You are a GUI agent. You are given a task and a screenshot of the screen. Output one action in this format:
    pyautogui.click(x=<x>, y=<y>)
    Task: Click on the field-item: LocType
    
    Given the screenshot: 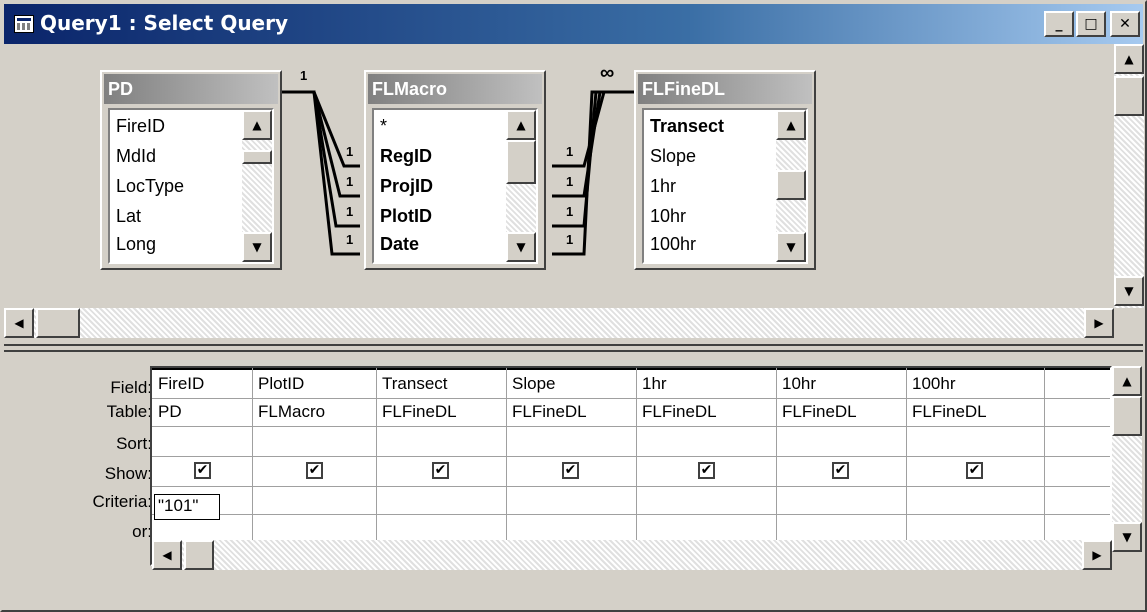 What is the action you would take?
    pyautogui.click(x=150, y=186)
    